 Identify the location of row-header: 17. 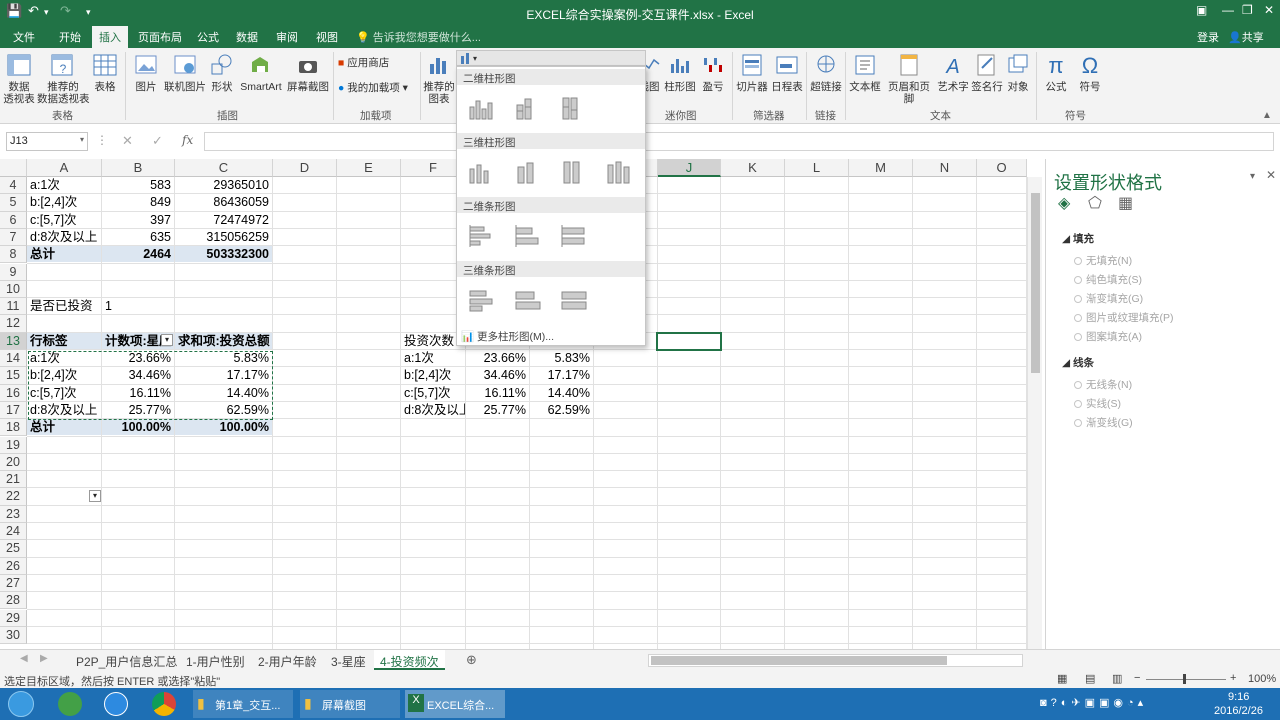
(13, 410).